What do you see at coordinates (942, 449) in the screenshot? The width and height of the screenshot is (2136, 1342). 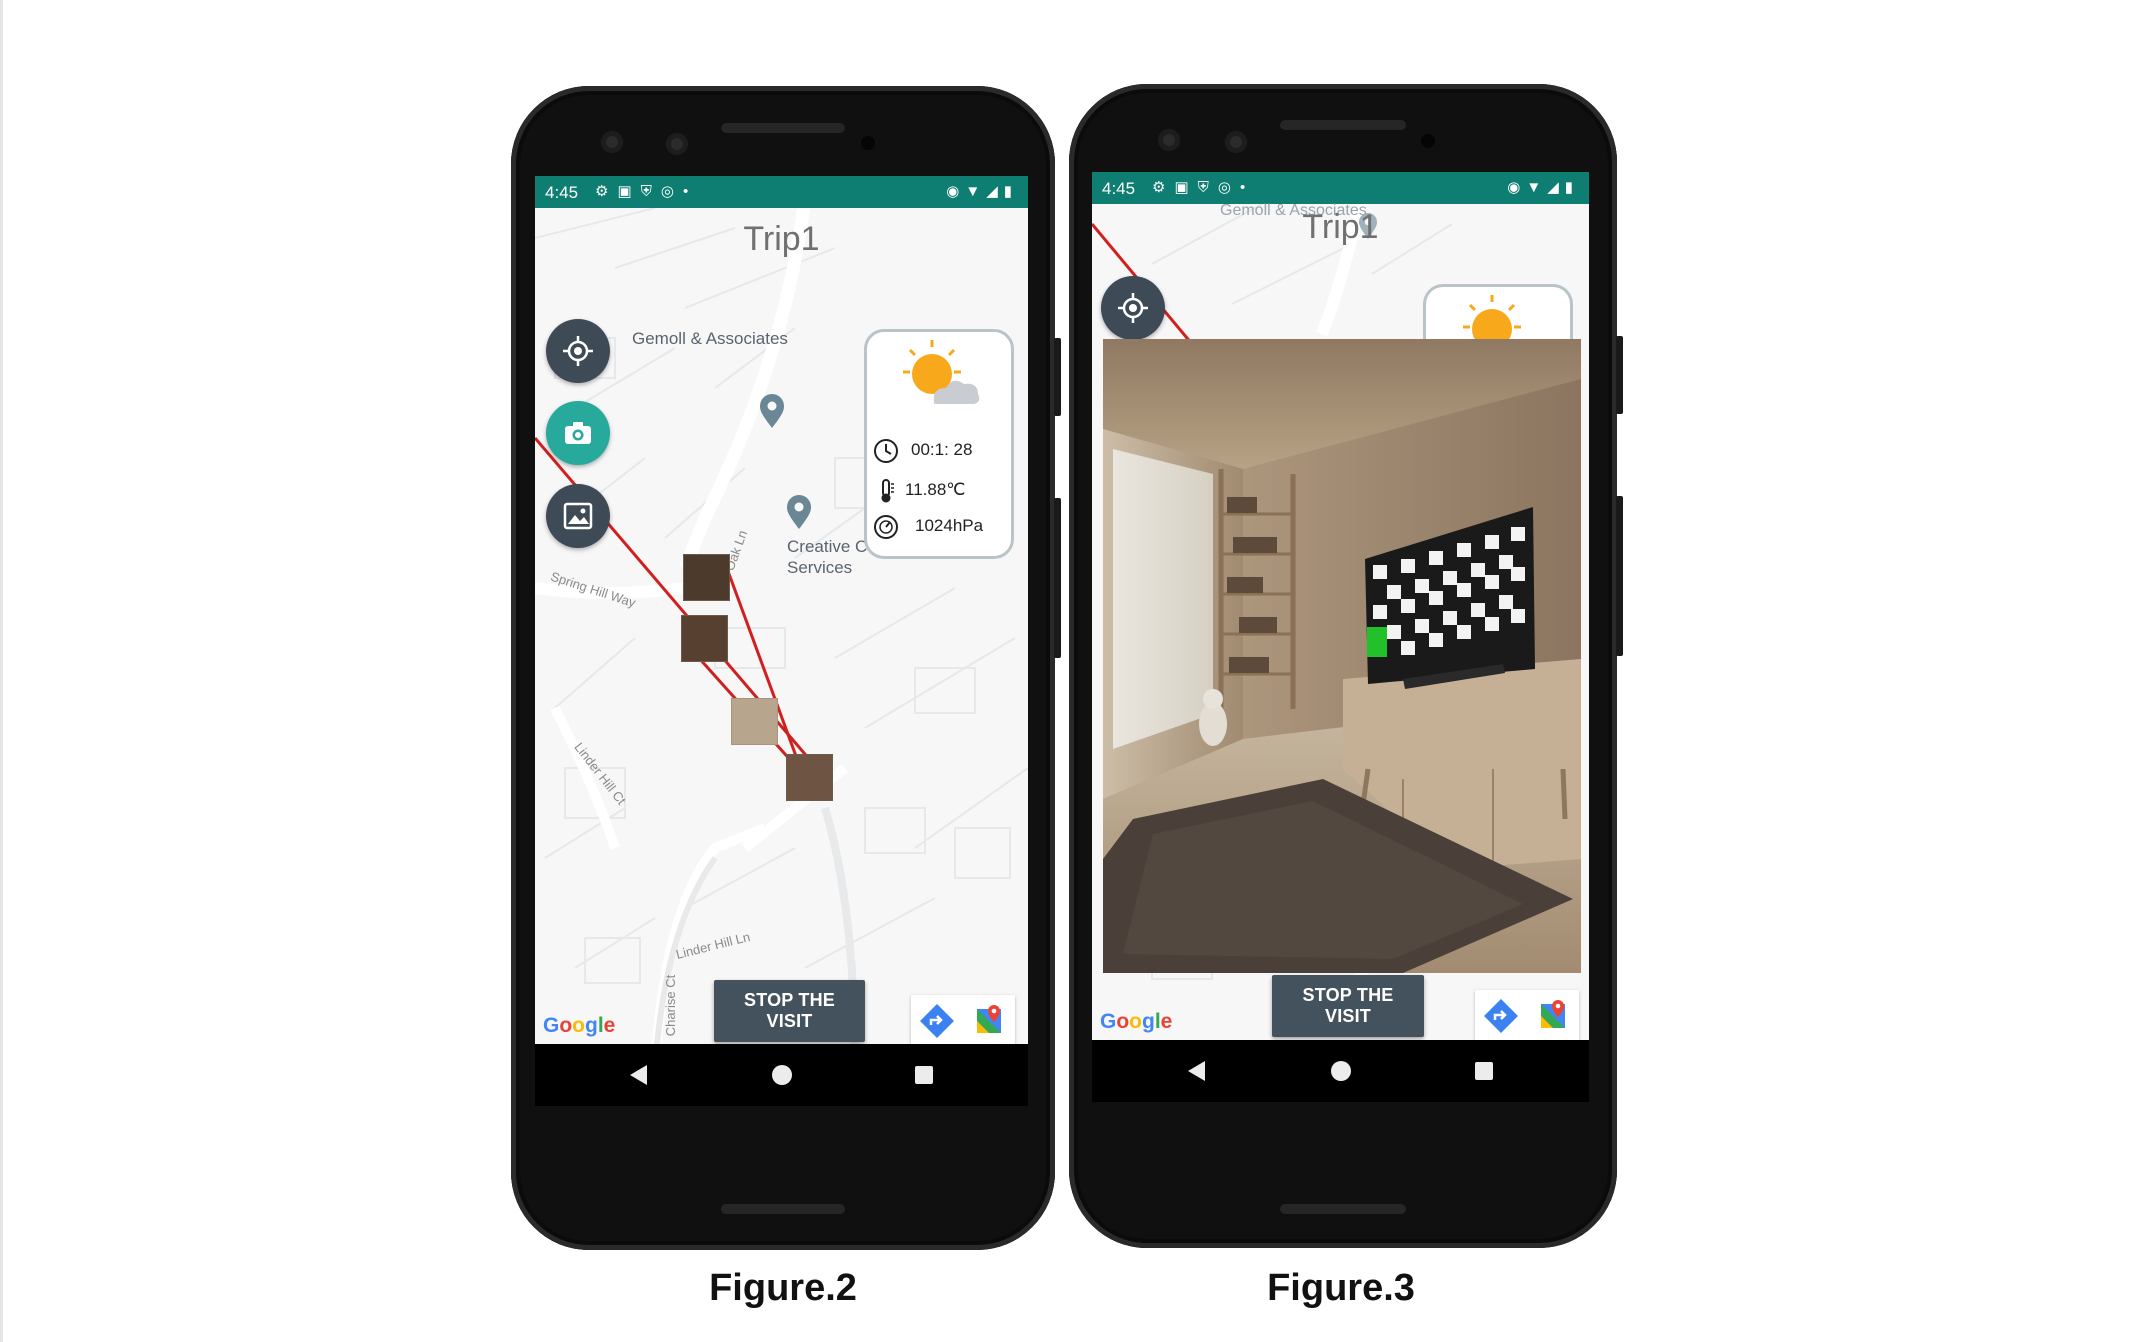 I see `weather-elapsed: 00:1: 28` at bounding box center [942, 449].